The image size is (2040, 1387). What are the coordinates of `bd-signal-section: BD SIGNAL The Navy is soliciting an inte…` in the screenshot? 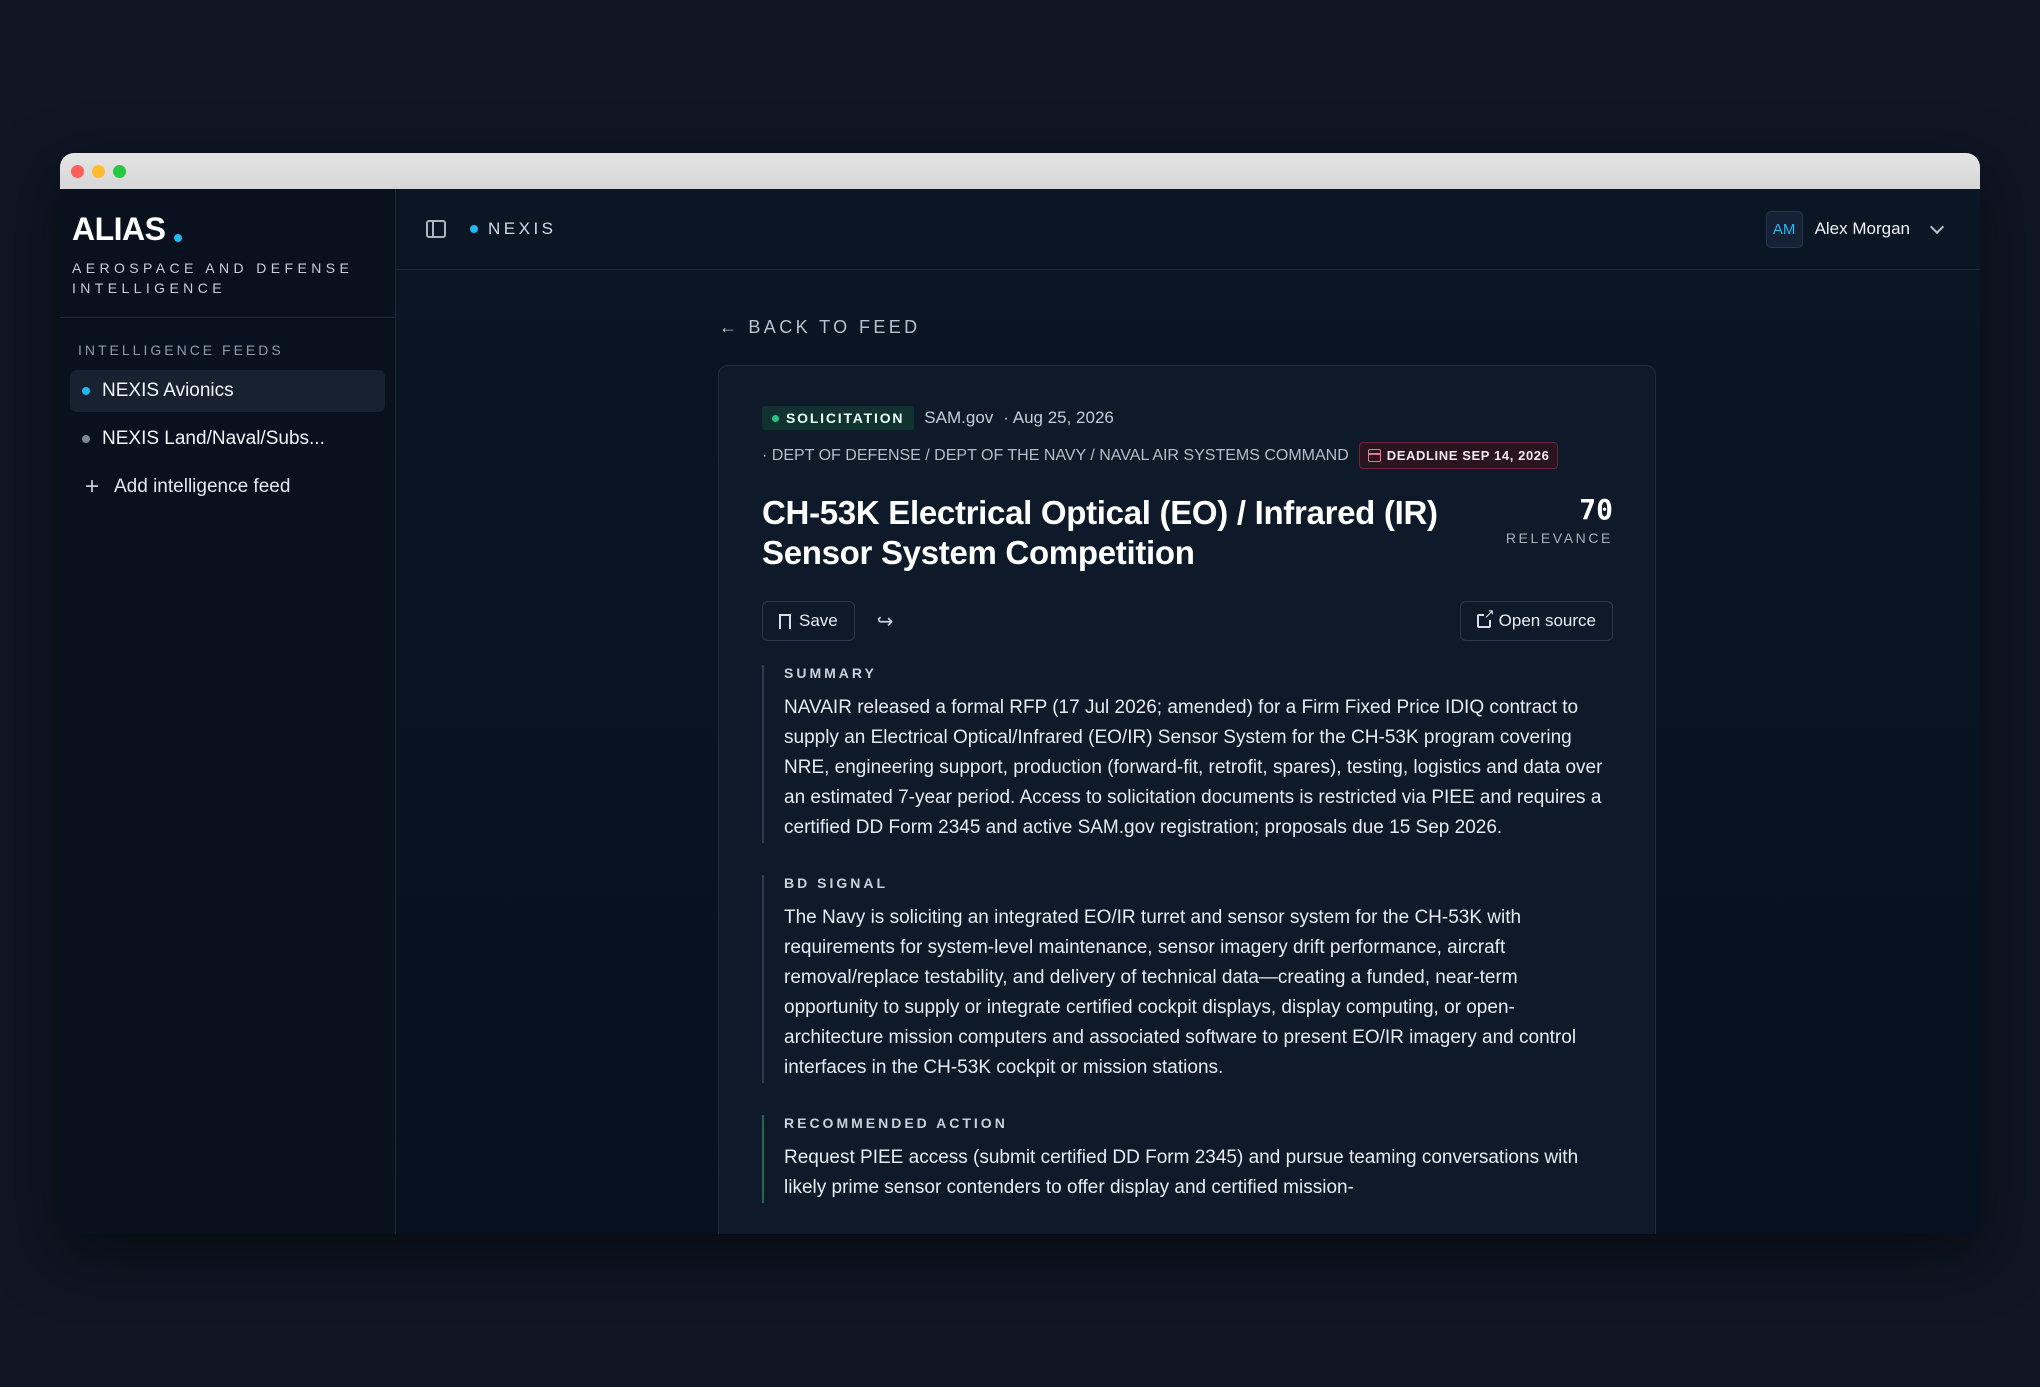 It's located at (1187, 979).